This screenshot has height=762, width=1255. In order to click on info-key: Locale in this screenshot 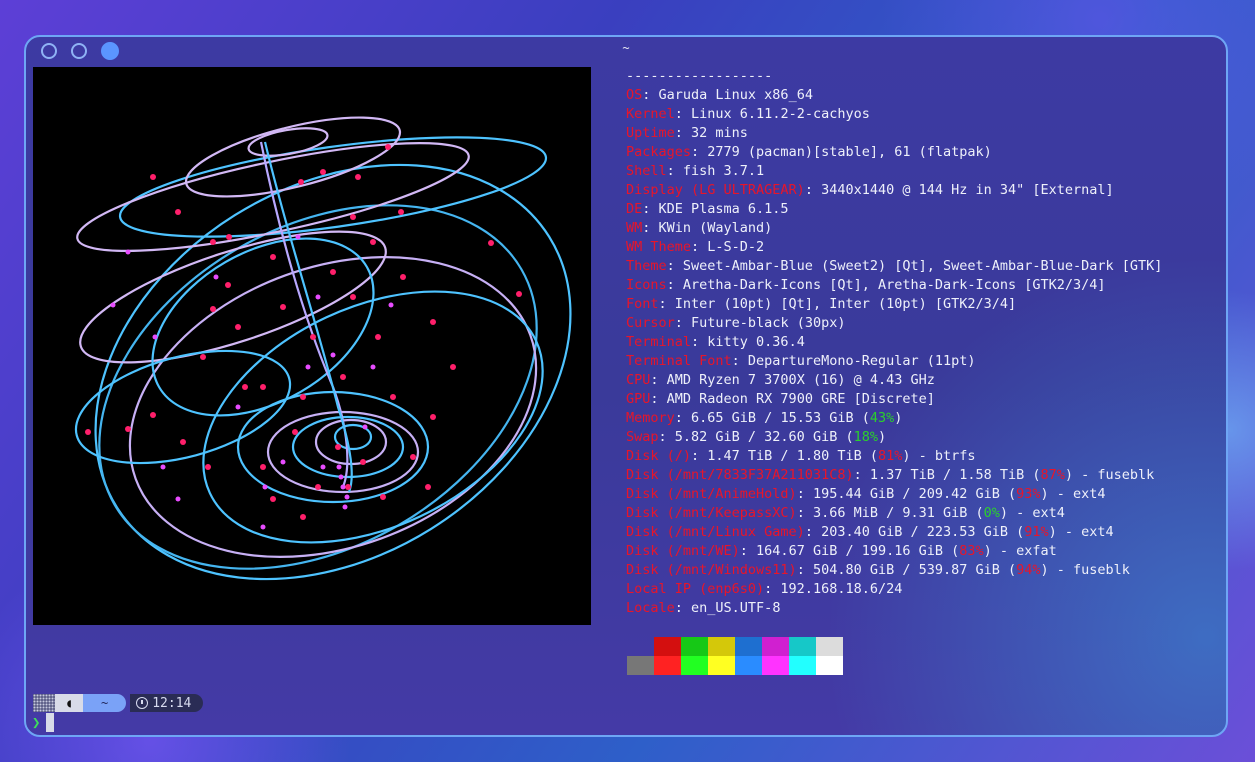, I will do `click(650, 608)`.